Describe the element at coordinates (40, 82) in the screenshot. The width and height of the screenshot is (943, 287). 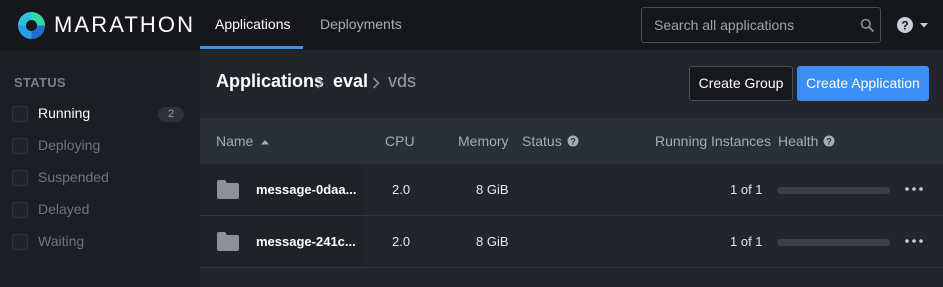
I see `sidebar-title: STATUS` at that location.